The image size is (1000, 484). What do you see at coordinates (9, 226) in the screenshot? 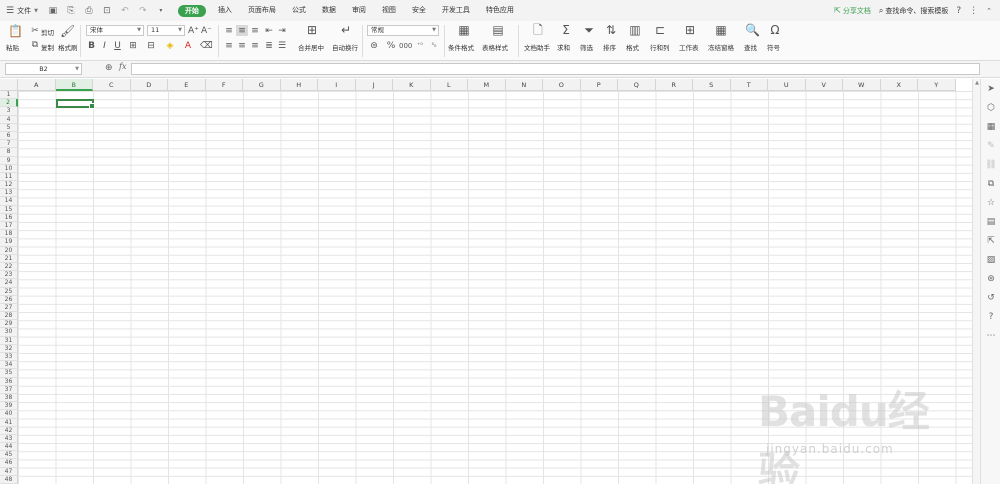
I see `row-header: 17` at bounding box center [9, 226].